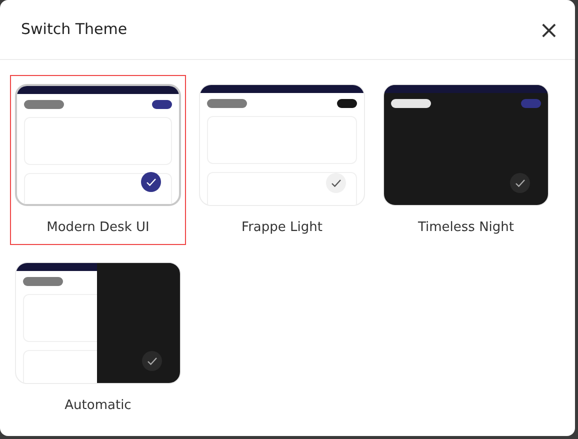 This screenshot has width=578, height=439. What do you see at coordinates (548, 30) in the screenshot?
I see `close-button: ×` at bounding box center [548, 30].